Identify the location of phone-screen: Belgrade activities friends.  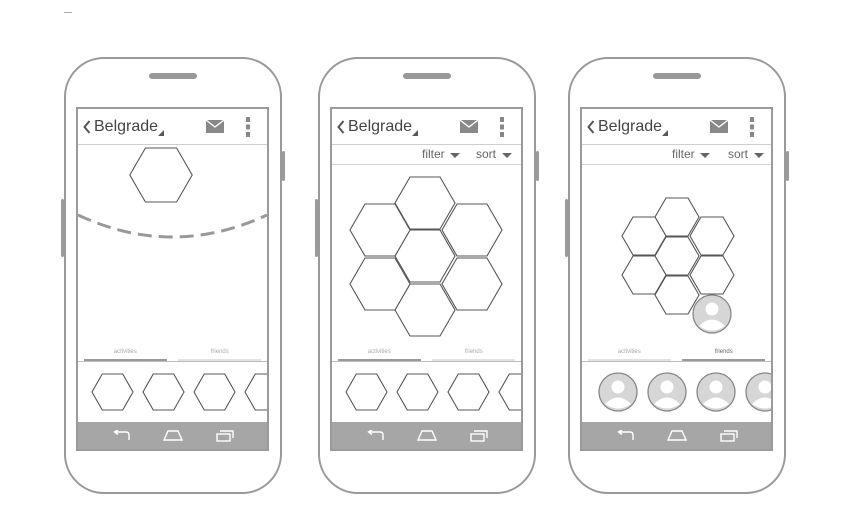
(172, 279).